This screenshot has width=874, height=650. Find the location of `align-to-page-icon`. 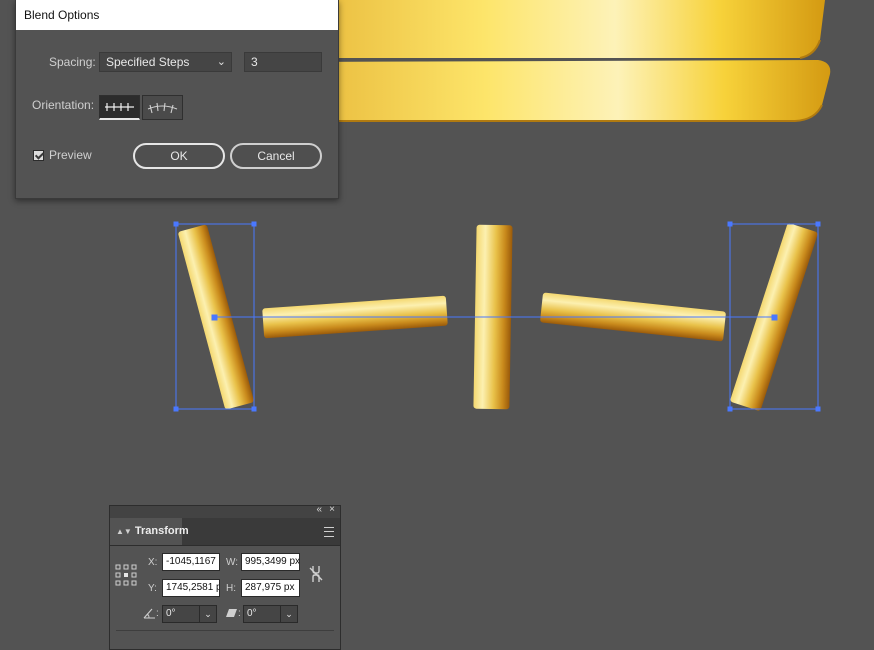

align-to-page-icon is located at coordinates (119, 107).